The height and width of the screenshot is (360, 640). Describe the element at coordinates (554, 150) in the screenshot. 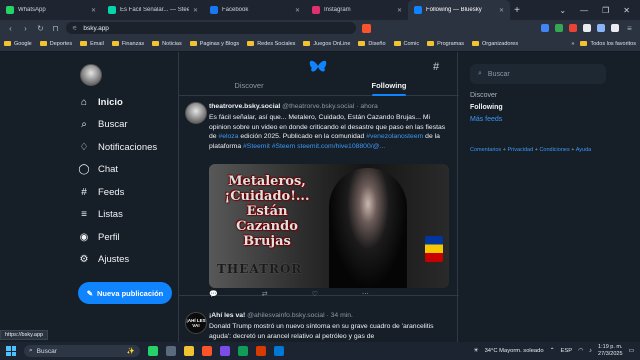

I see `footer-link: Condiciones` at that location.